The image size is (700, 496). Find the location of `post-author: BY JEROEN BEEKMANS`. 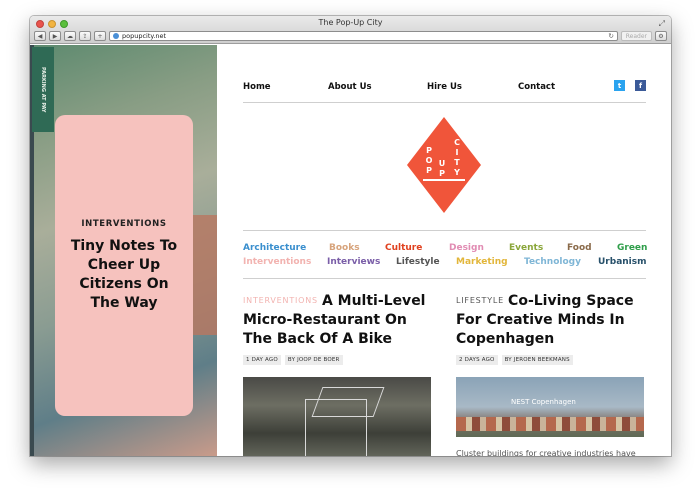

post-author: BY JEROEN BEEKMANS is located at coordinates (537, 360).